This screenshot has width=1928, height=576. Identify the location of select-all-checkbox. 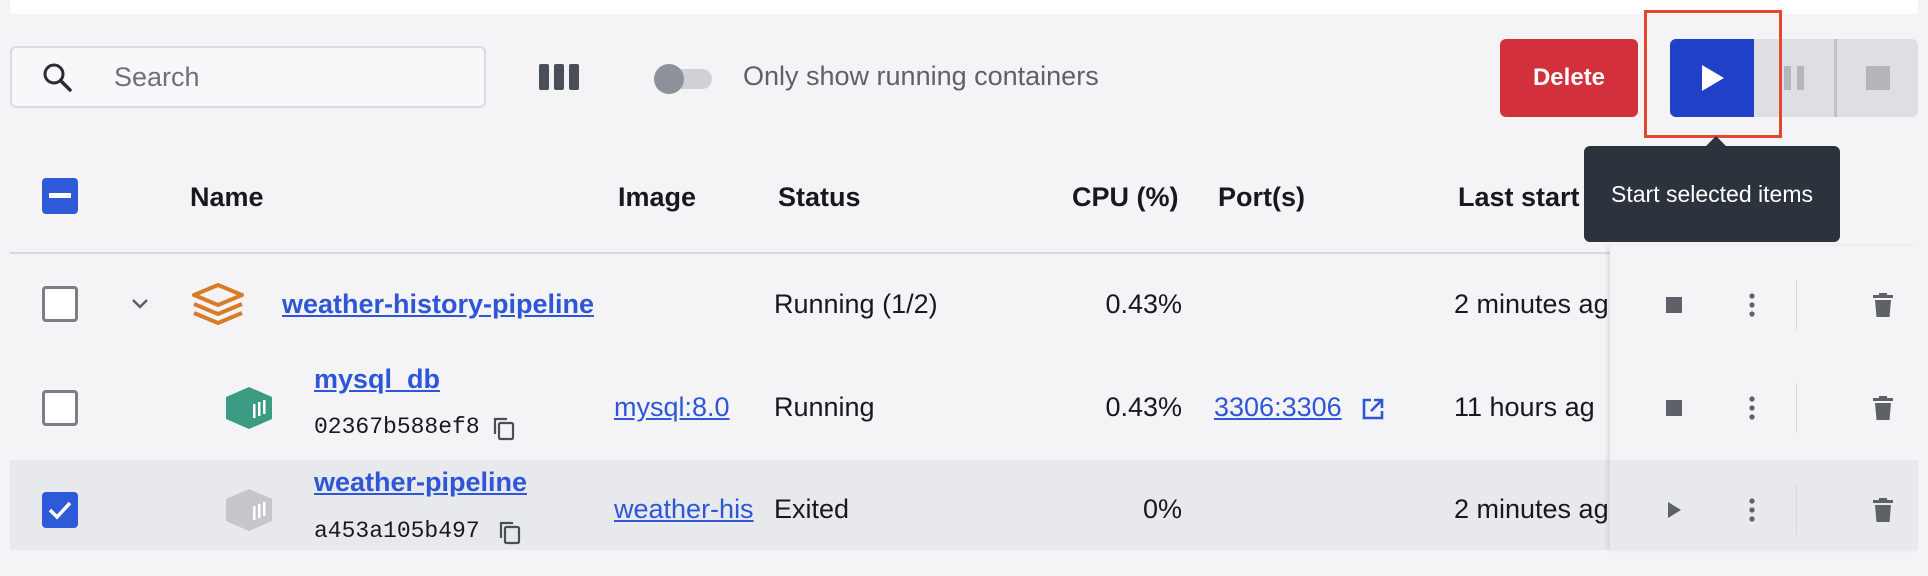
(60, 196).